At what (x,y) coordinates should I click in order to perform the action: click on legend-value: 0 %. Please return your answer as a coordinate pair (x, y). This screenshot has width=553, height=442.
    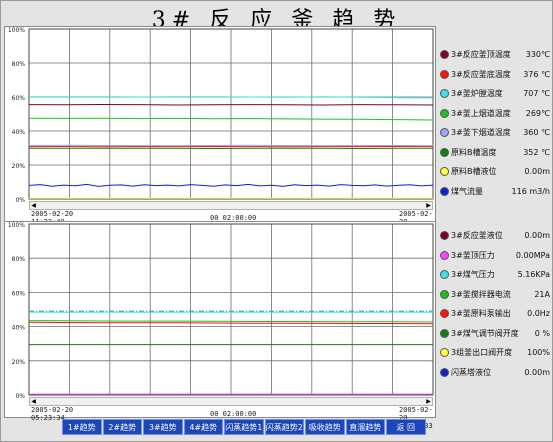
    Looking at the image, I should click on (542, 333).